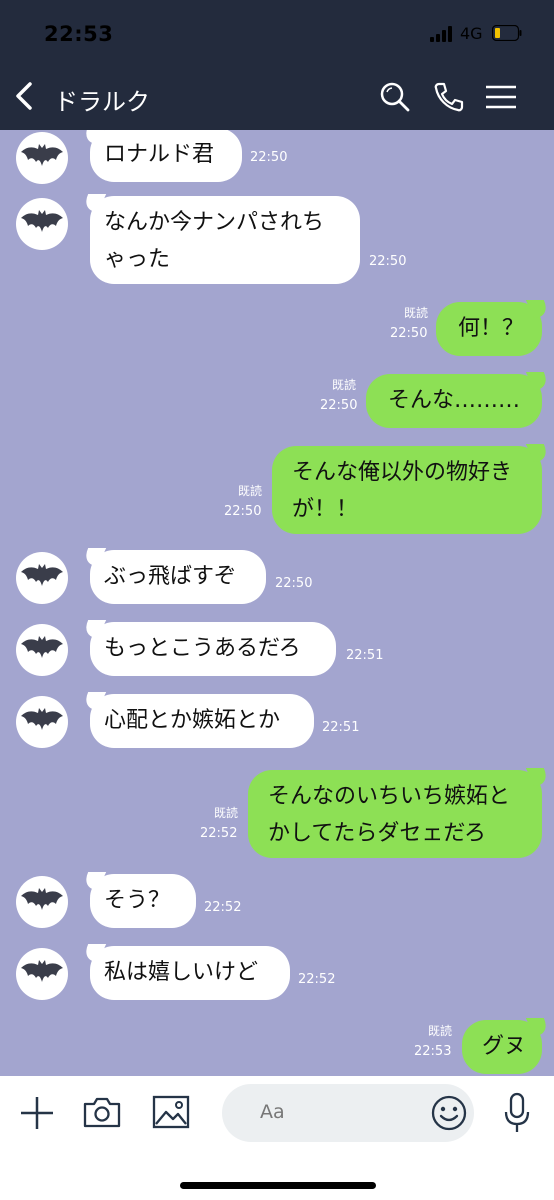 The width and height of the screenshot is (554, 1200). I want to click on message-bubble-incoming: ロナルド君, so click(166, 156).